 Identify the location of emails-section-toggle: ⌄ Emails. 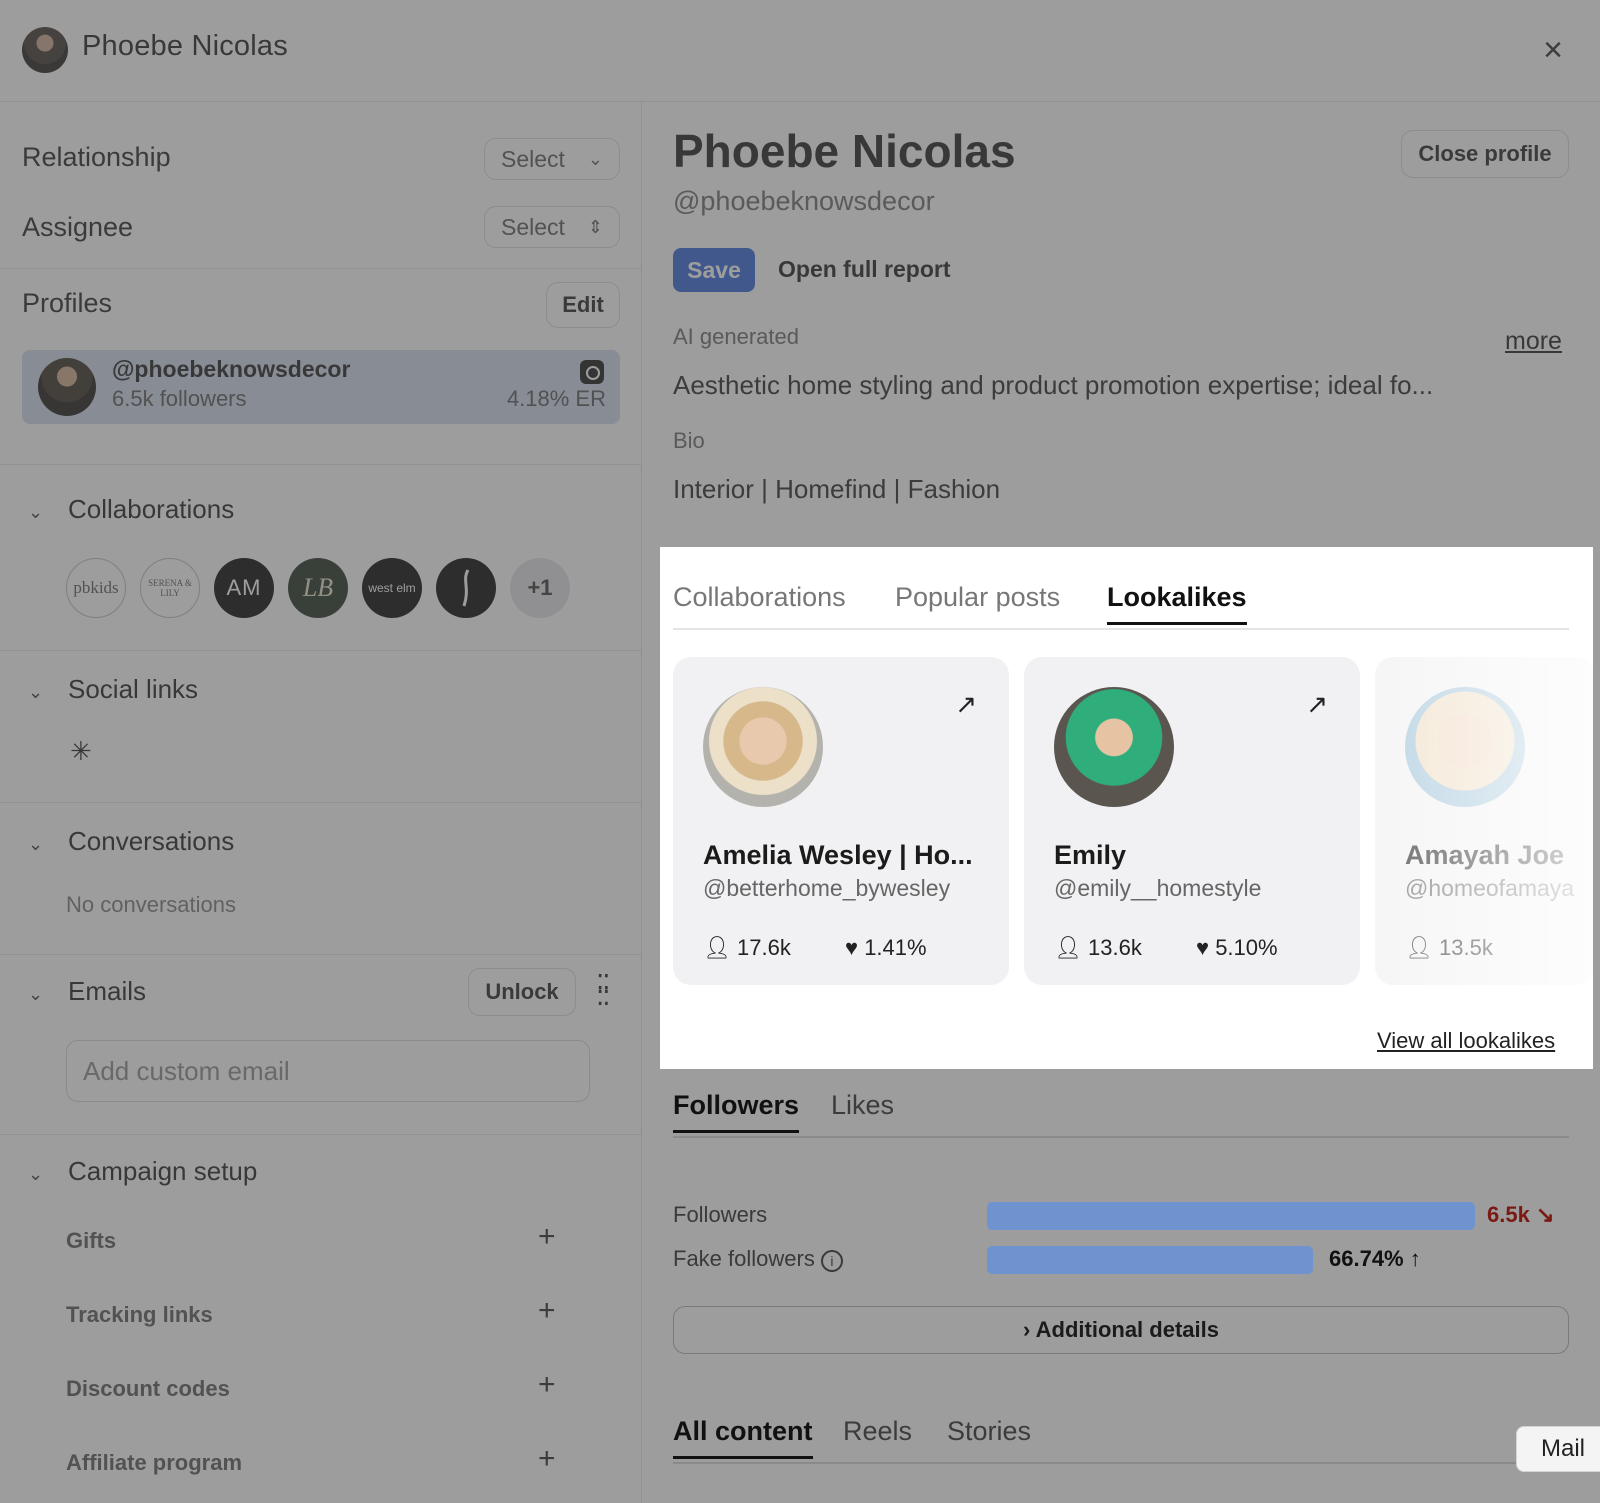
(87, 991).